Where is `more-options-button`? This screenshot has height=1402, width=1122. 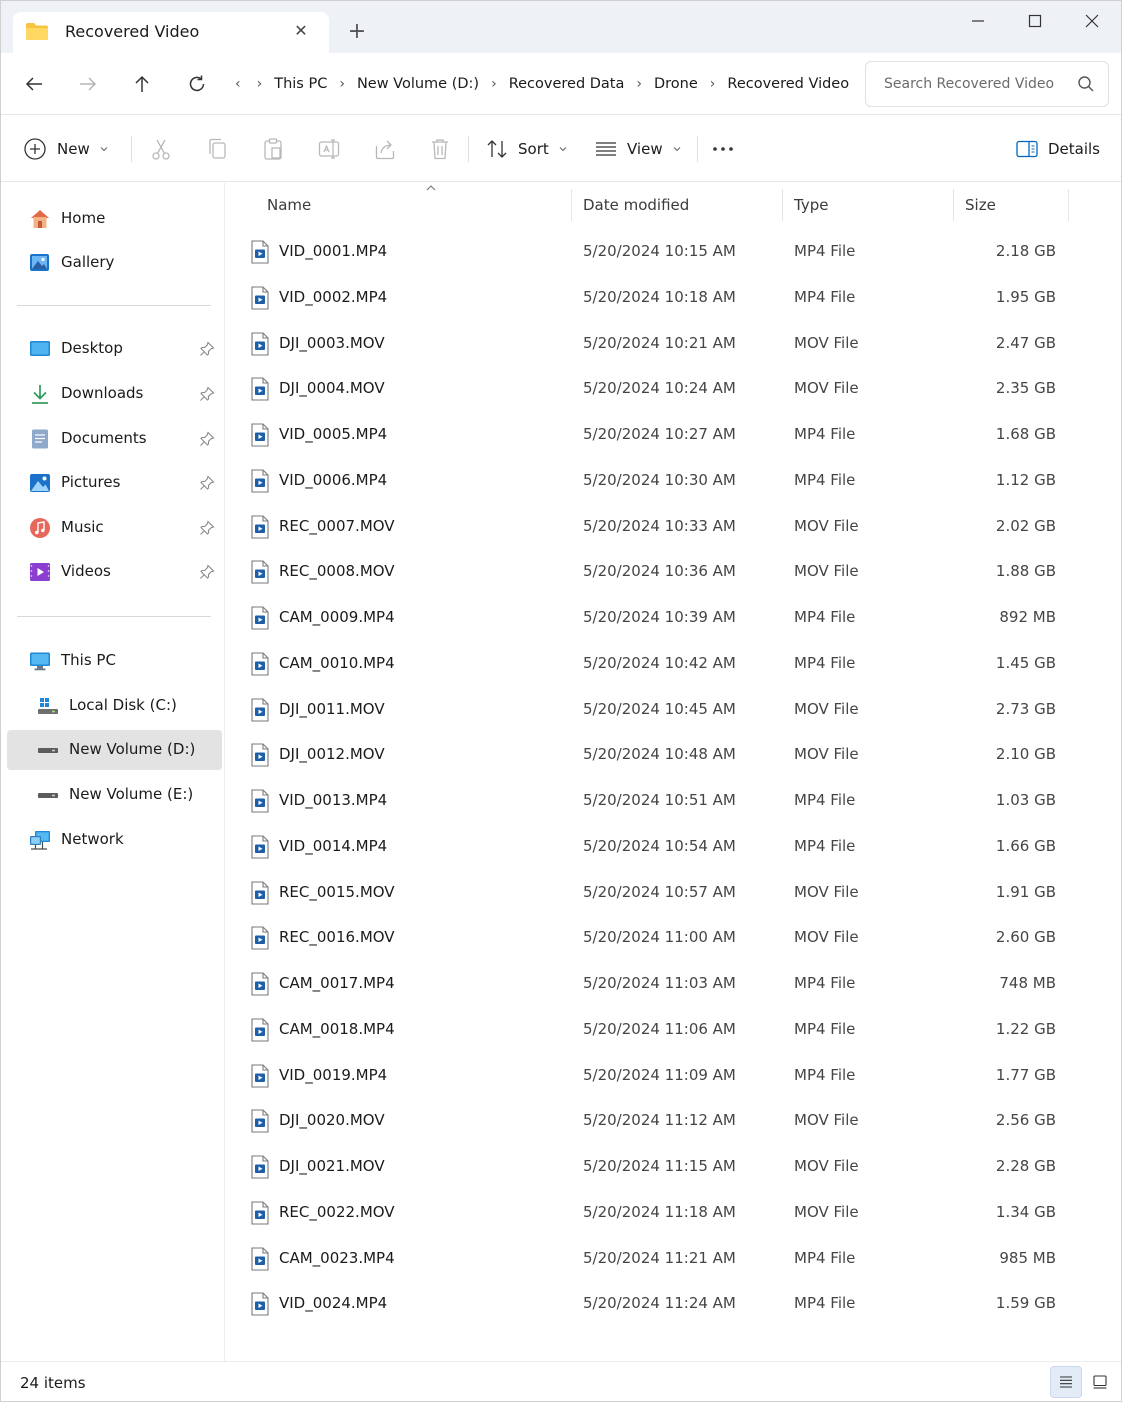
more-options-button is located at coordinates (723, 149).